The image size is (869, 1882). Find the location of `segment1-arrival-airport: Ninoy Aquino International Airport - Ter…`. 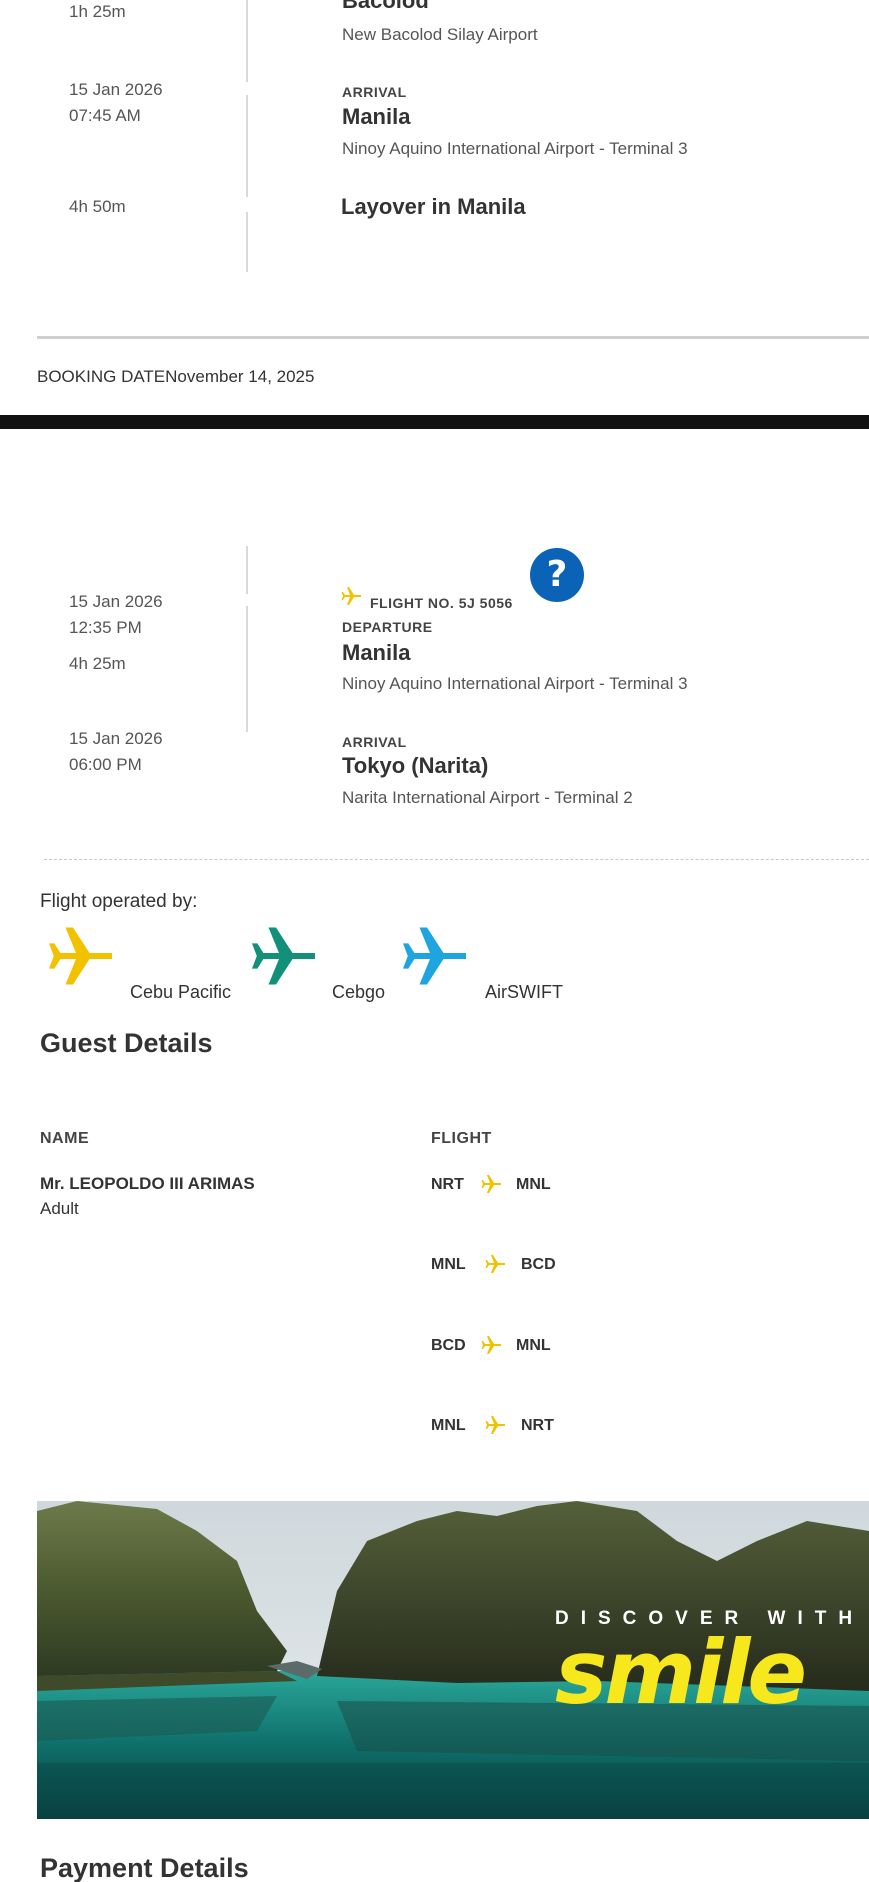

segment1-arrival-airport: Ninoy Aquino International Airport - Ter… is located at coordinates (515, 148).